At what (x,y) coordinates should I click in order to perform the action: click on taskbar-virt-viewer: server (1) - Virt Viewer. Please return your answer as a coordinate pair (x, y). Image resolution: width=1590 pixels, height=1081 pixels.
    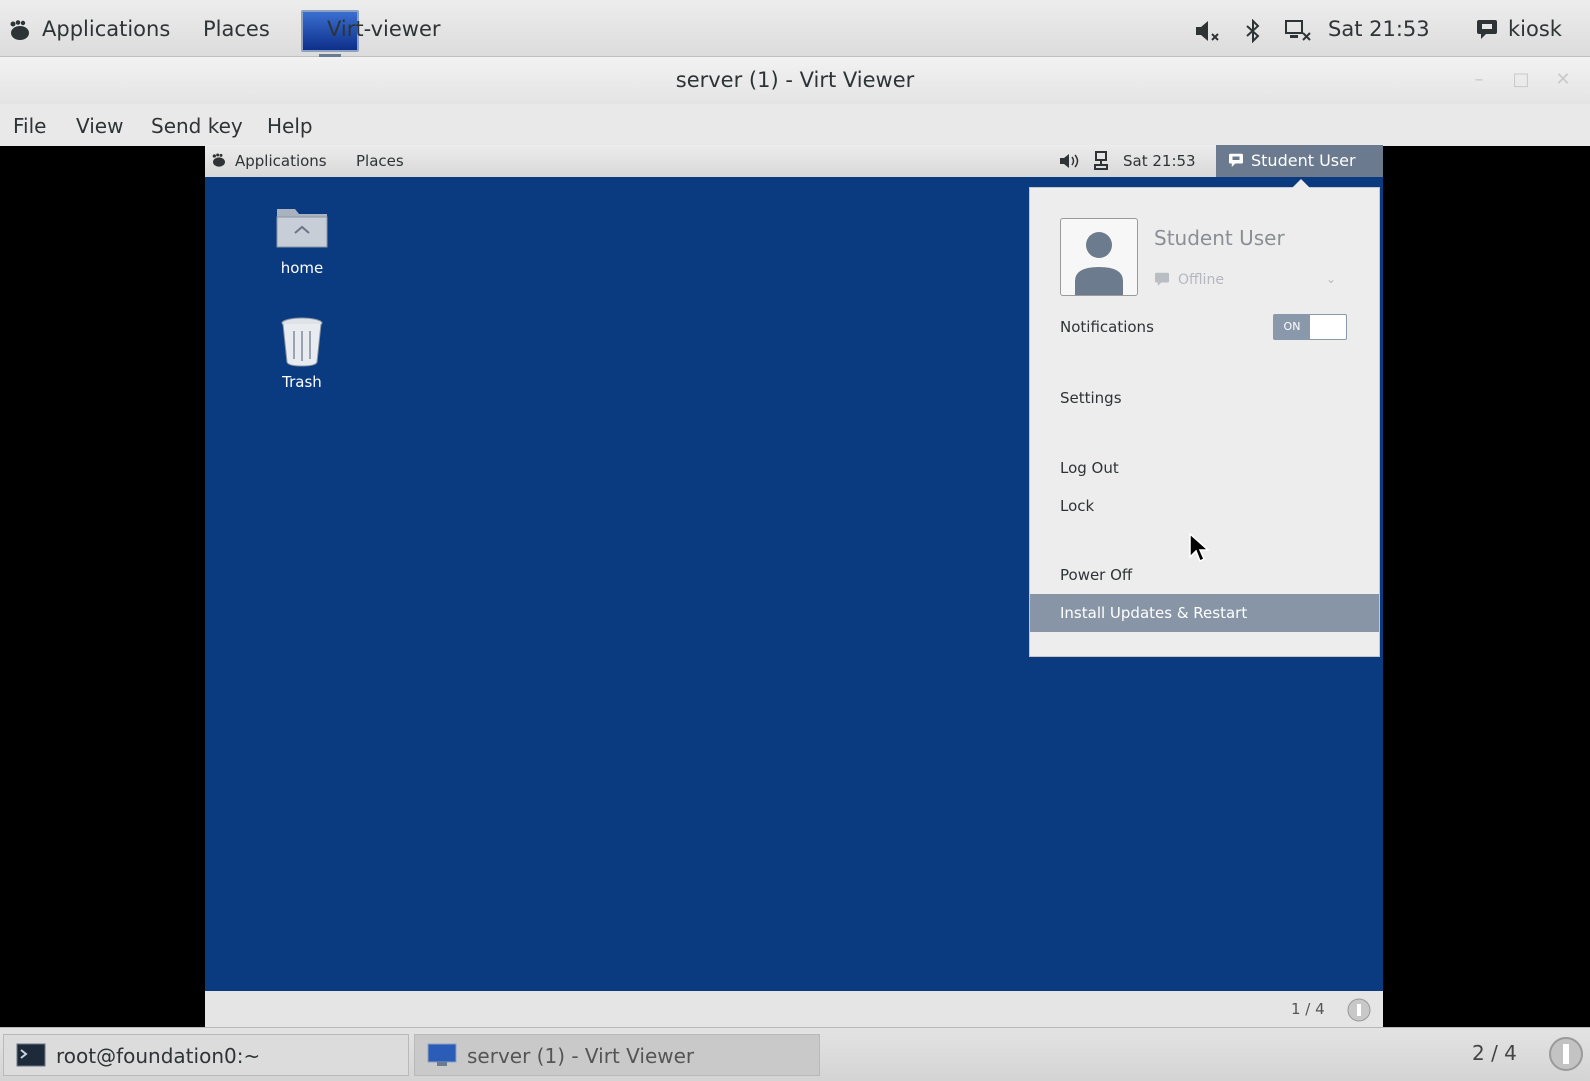
    Looking at the image, I should click on (617, 1055).